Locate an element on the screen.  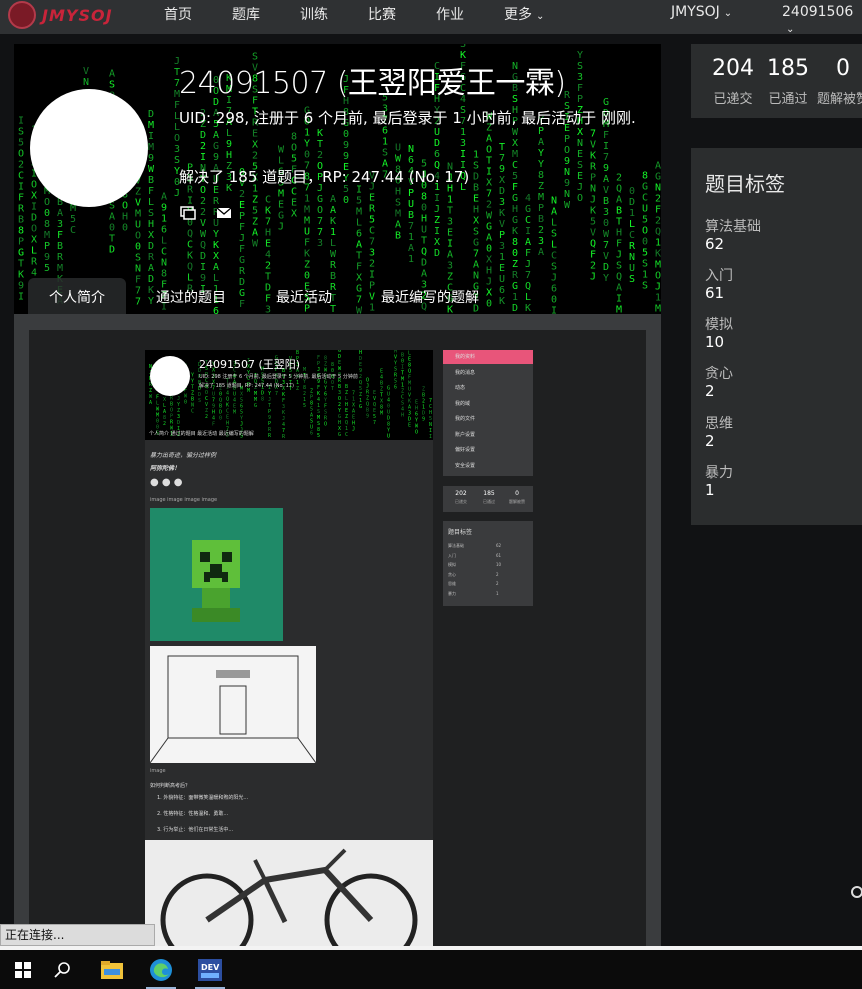
avatar is located at coordinates (89, 148).